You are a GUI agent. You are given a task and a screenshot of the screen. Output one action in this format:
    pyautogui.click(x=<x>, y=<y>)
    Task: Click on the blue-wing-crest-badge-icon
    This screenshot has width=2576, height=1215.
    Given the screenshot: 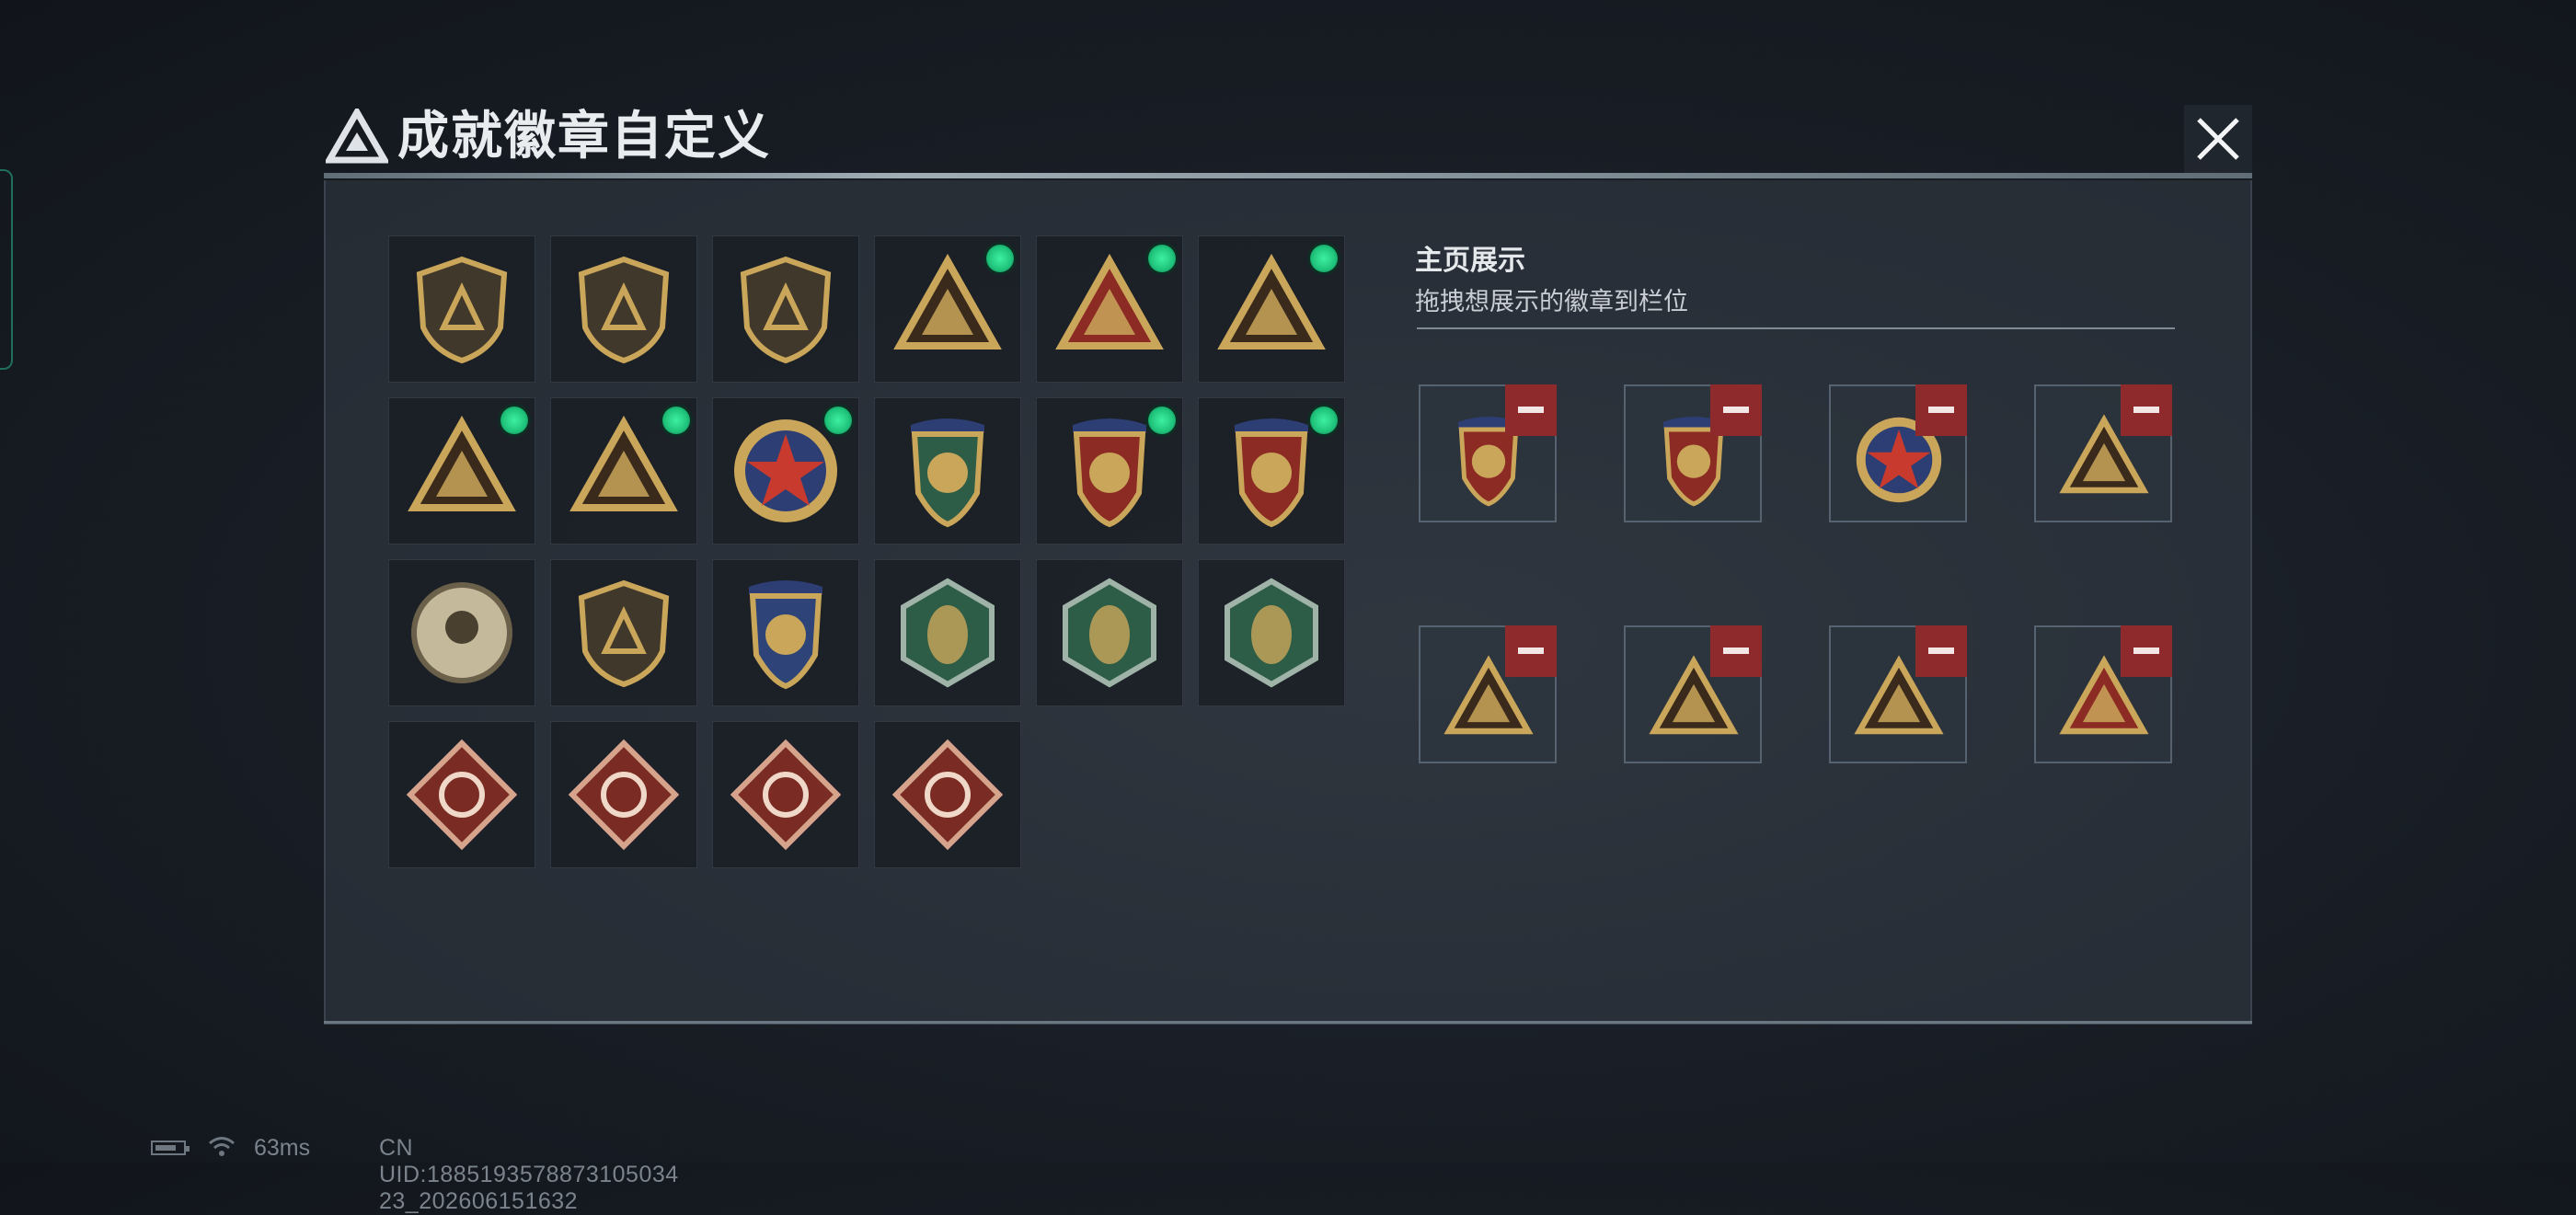 What is the action you would take?
    pyautogui.click(x=785, y=635)
    